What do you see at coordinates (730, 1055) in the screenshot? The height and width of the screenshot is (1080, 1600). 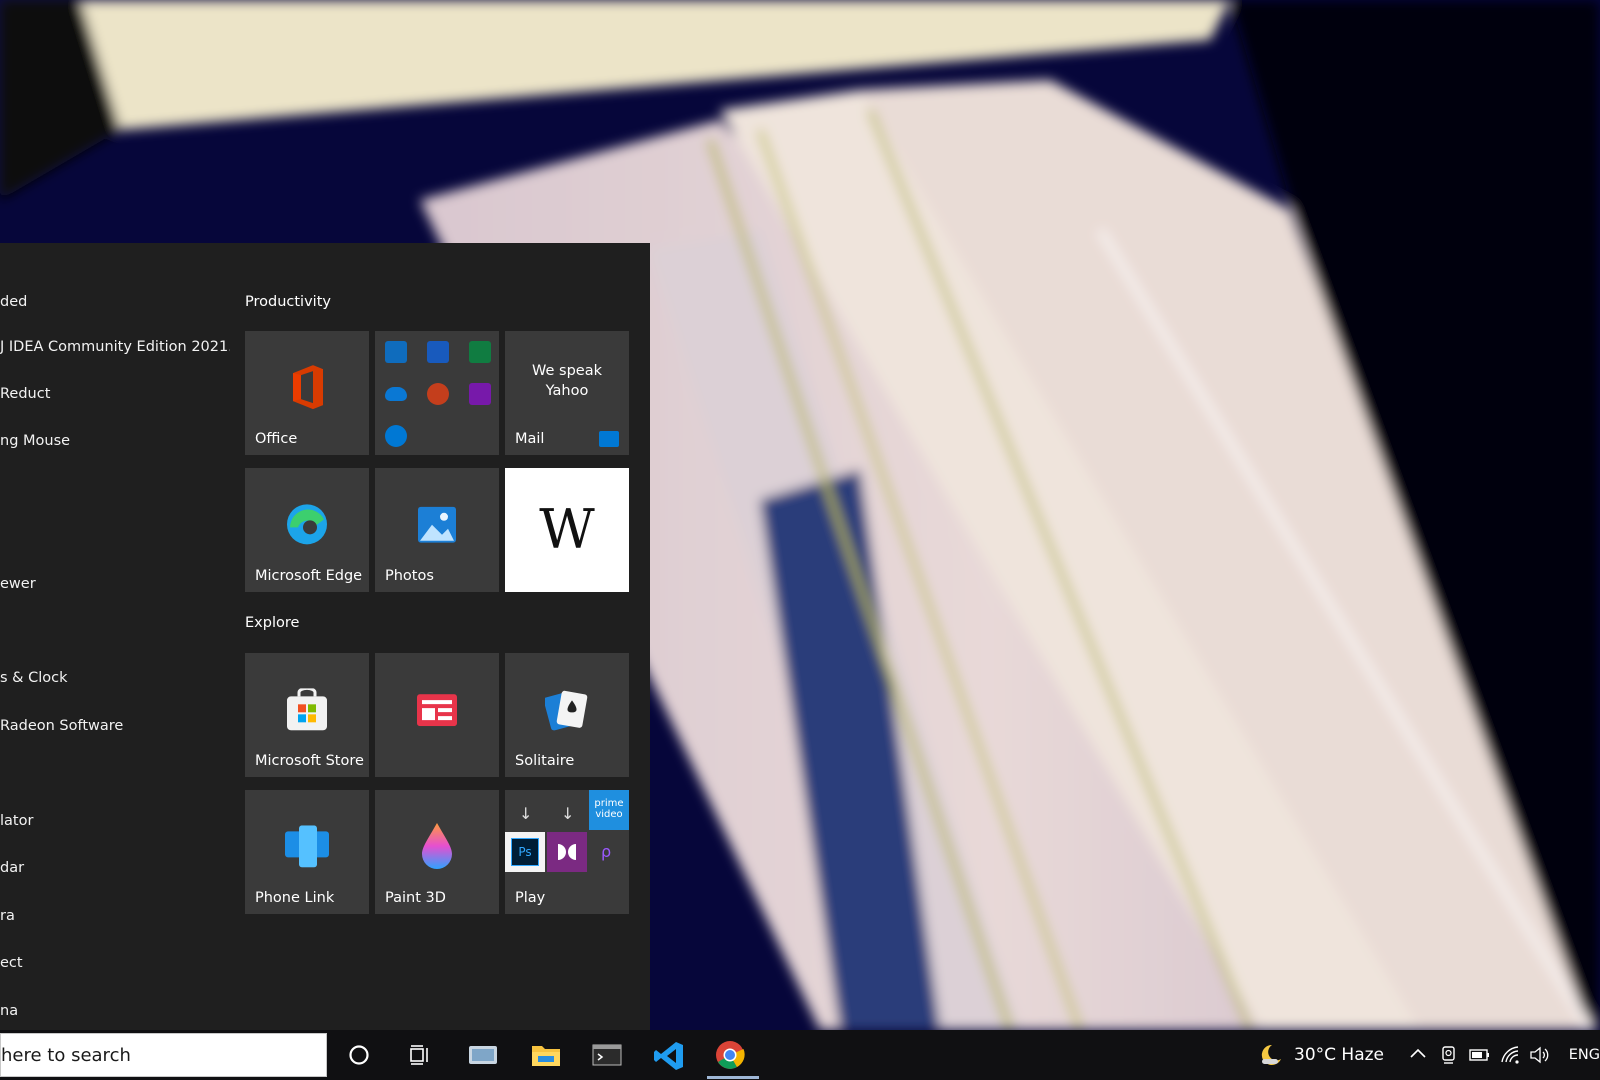 I see `chrome-icon` at bounding box center [730, 1055].